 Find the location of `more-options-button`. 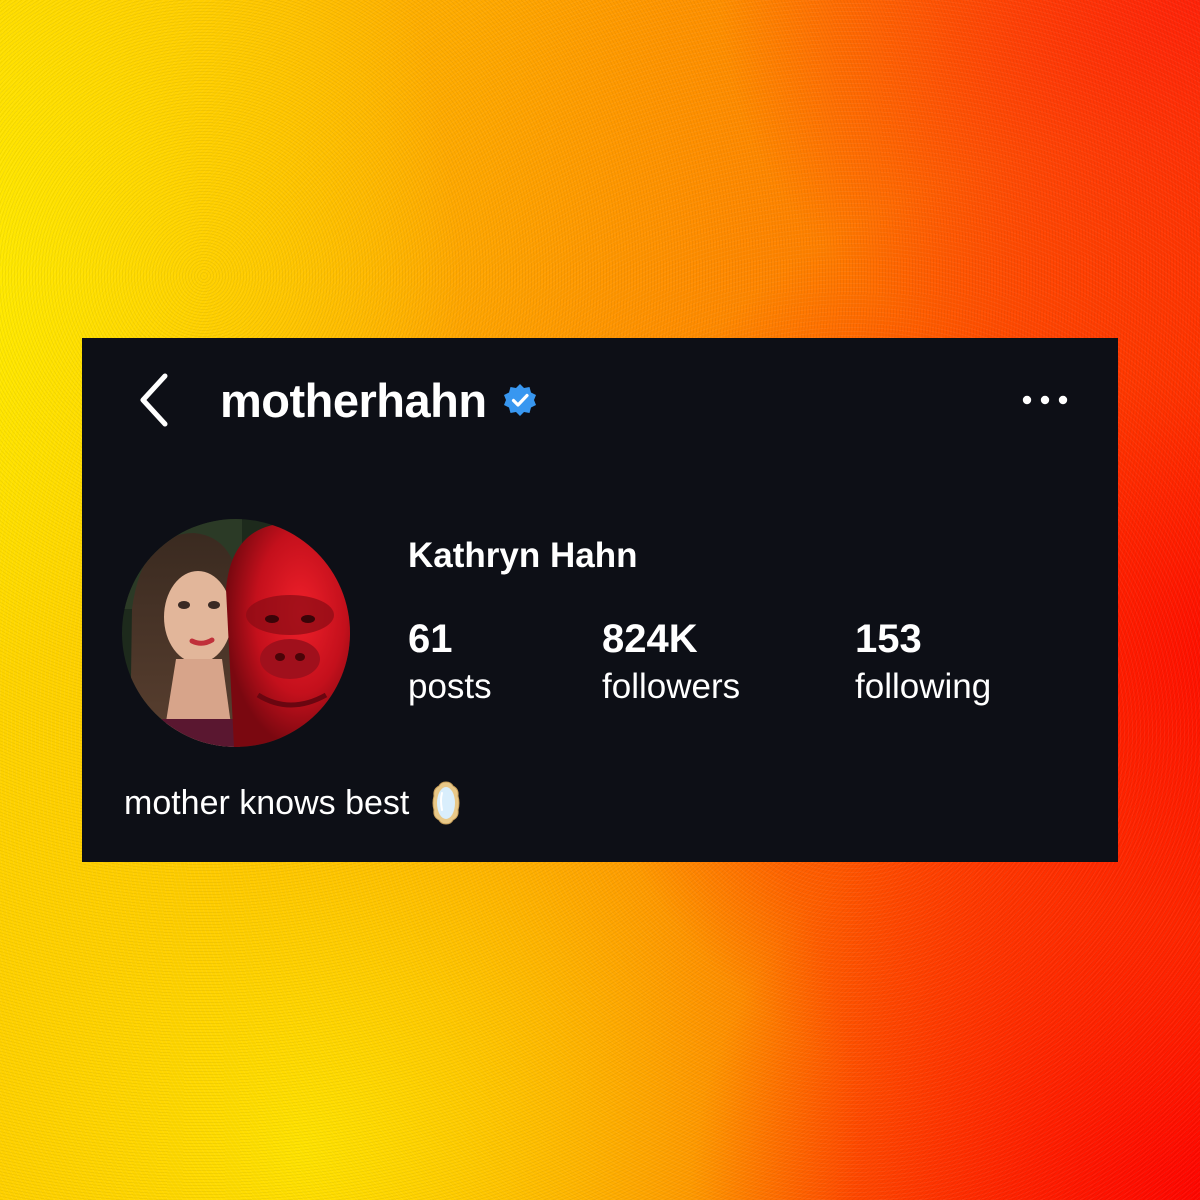

more-options-button is located at coordinates (1045, 400).